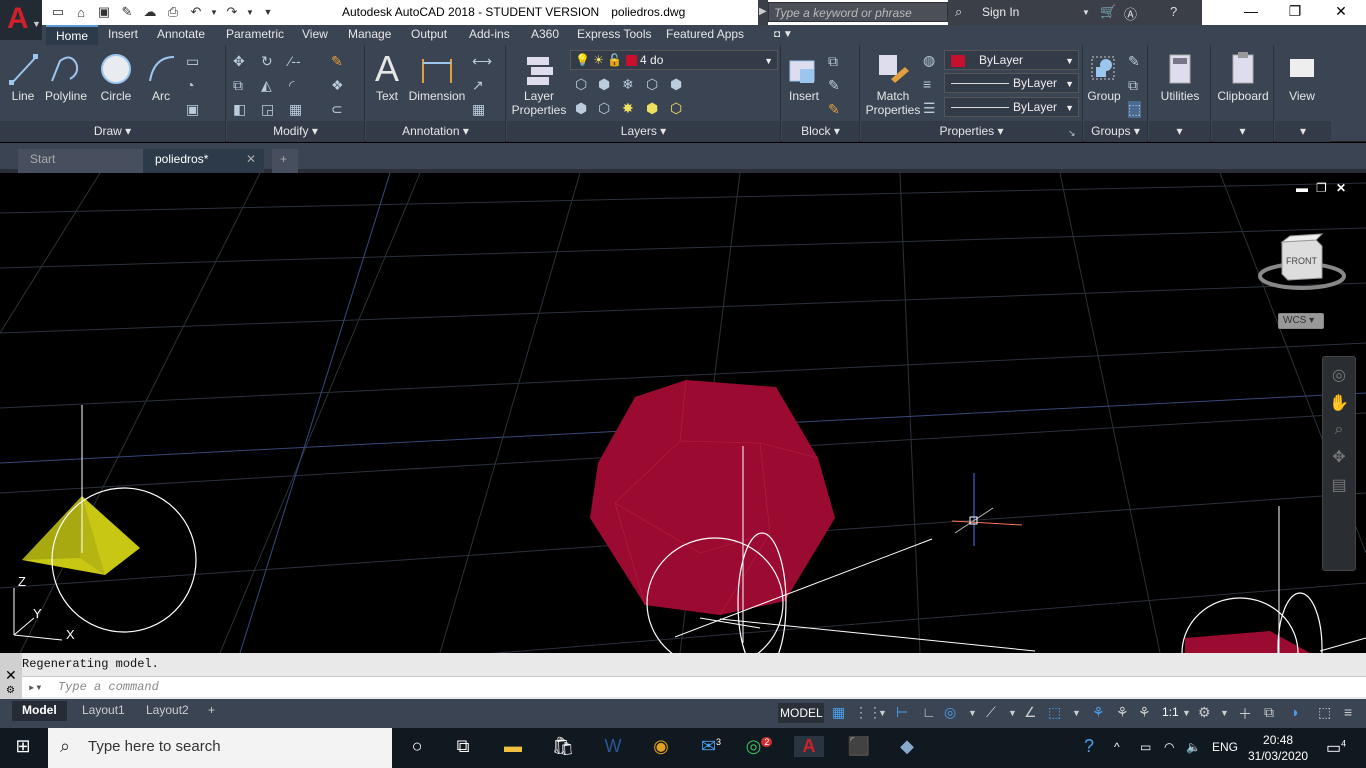  Describe the element at coordinates (958, 12) in the screenshot. I see `binoculars-icon: ⌕` at that location.